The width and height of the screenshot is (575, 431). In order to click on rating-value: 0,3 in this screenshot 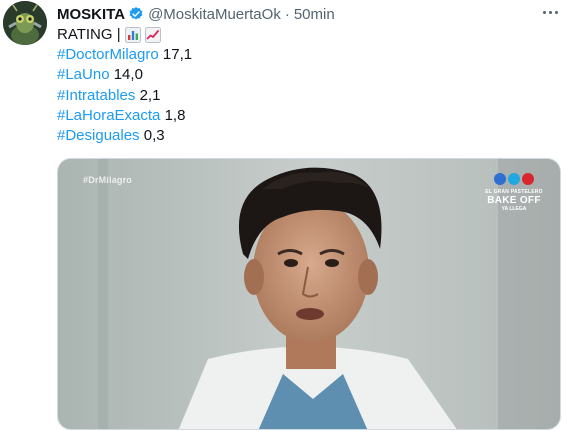, I will do `click(154, 135)`.